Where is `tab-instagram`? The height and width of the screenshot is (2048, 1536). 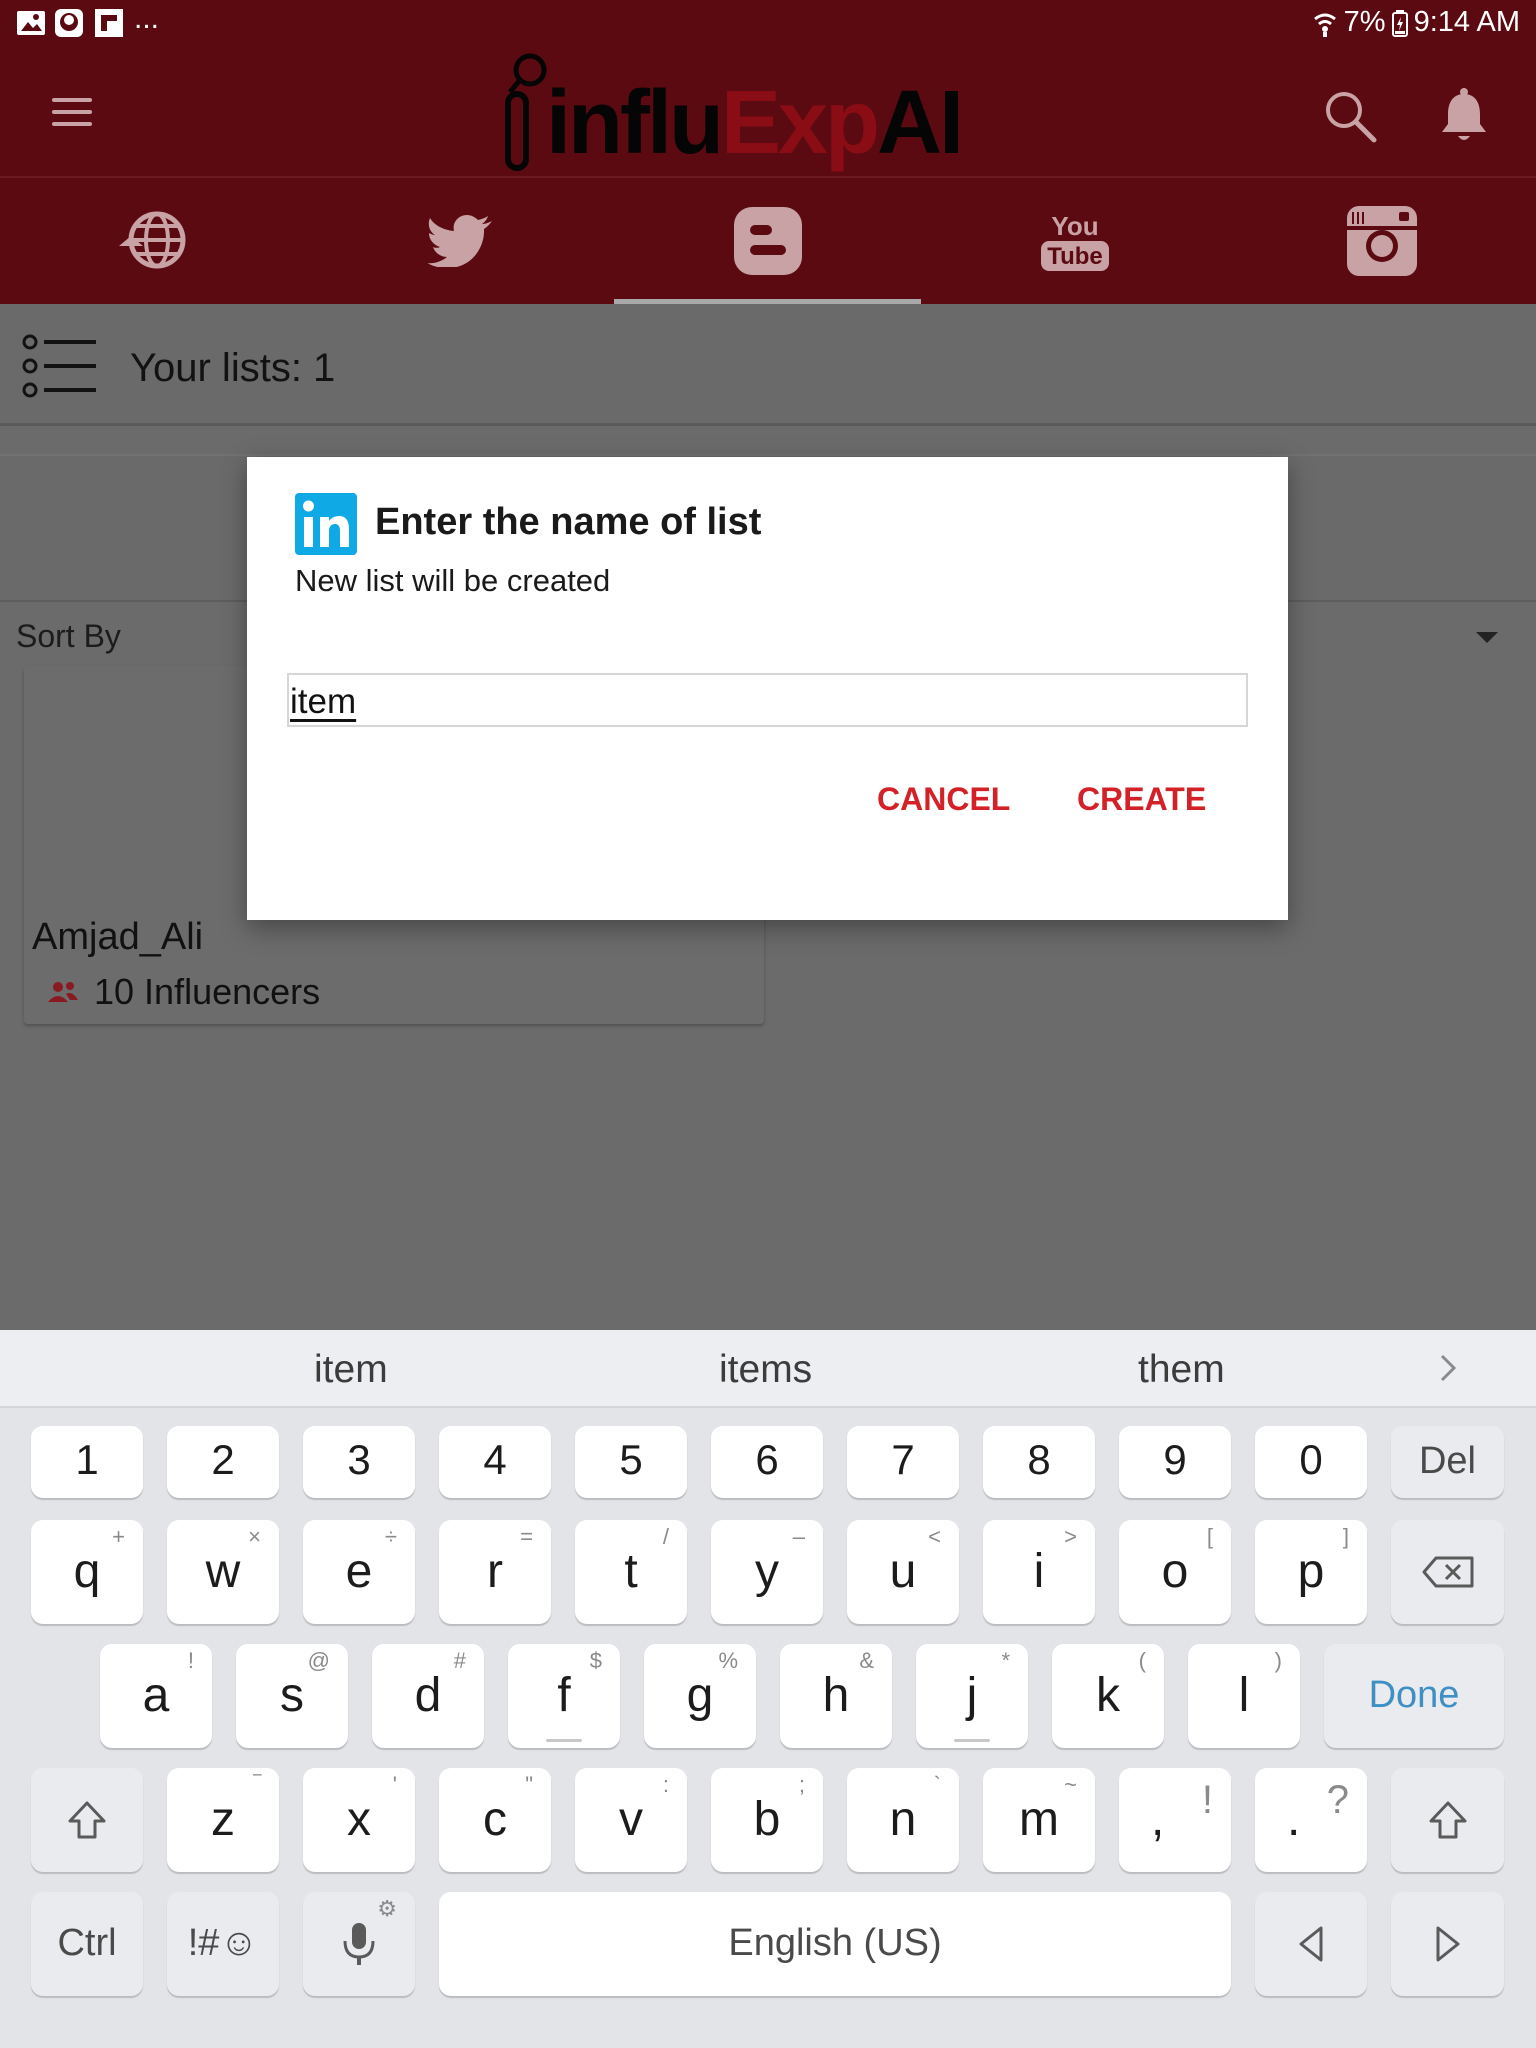 tab-instagram is located at coordinates (1381, 241).